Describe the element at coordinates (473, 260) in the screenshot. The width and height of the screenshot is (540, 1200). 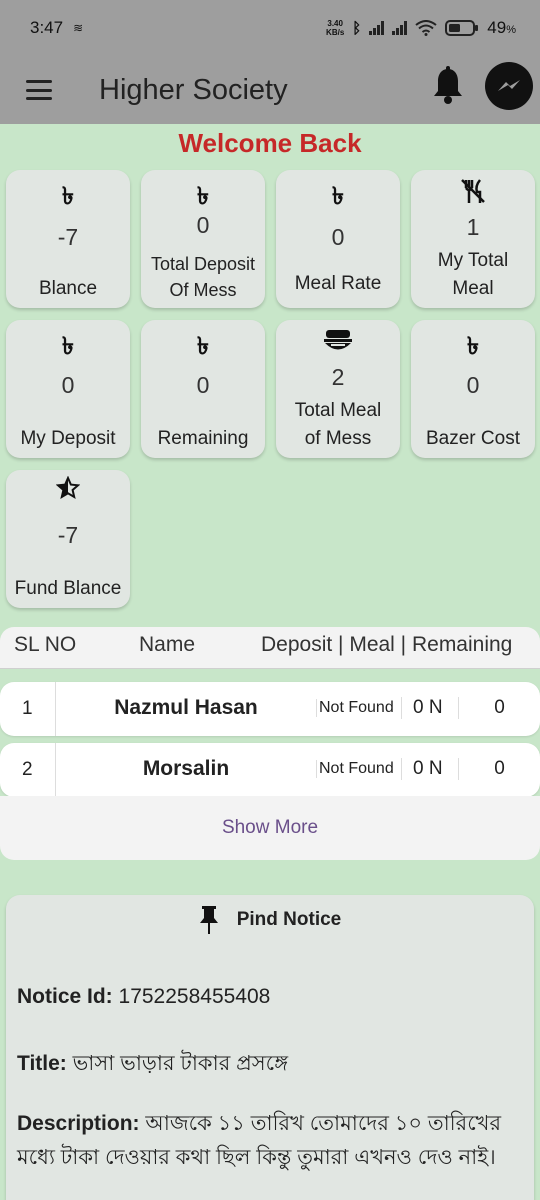
I see `card-label: My Total` at that location.